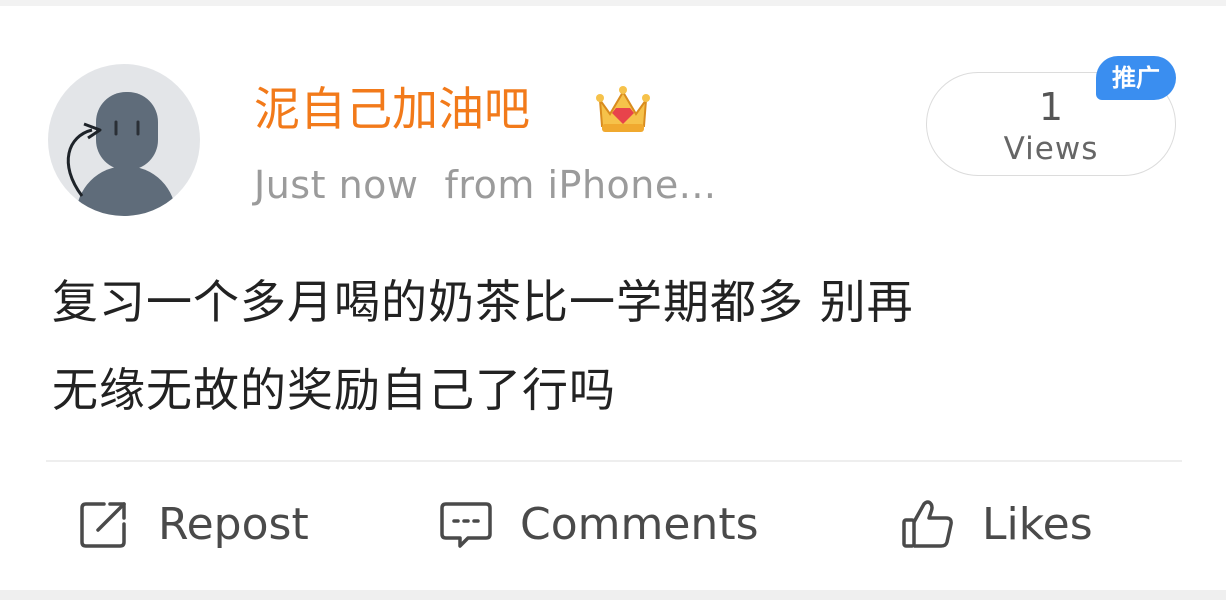  Describe the element at coordinates (623, 108) in the screenshot. I see `crown-icon` at that location.